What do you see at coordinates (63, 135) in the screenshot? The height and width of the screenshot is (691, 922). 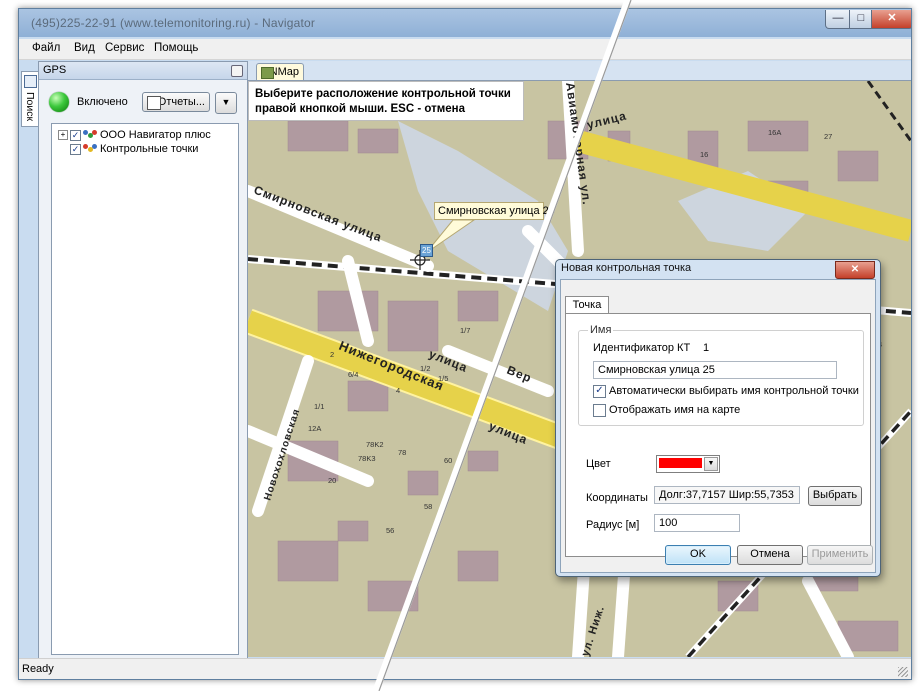 I see `expand-icon: +` at bounding box center [63, 135].